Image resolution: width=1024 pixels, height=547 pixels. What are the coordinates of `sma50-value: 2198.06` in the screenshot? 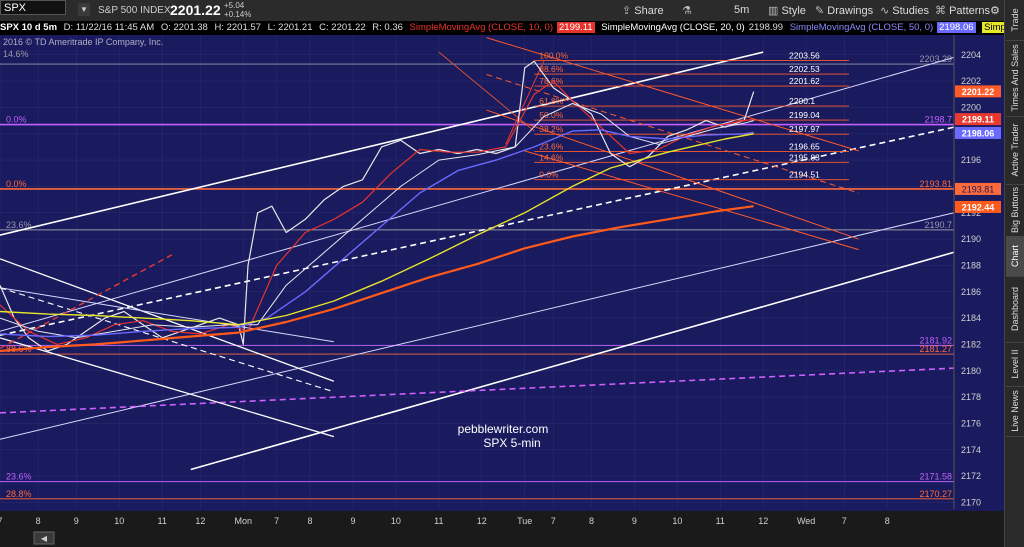 It's located at (956, 27).